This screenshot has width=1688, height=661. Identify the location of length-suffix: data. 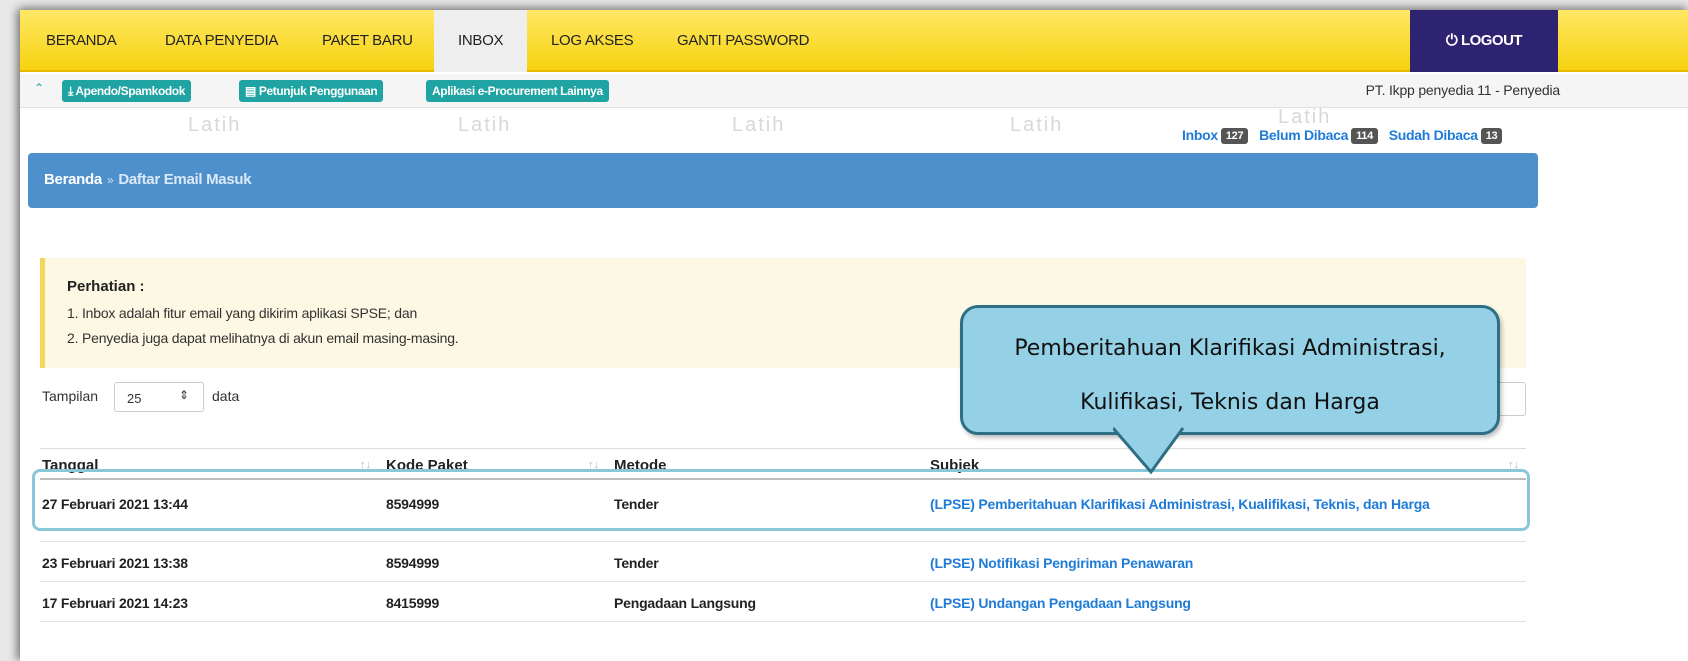
(226, 396).